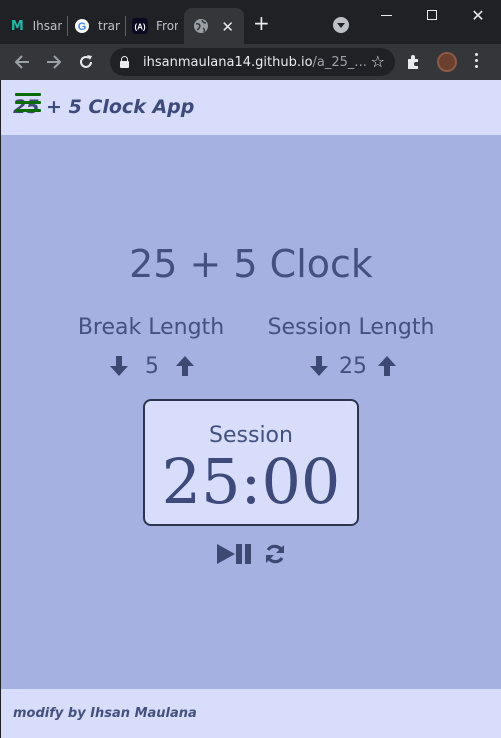 The width and height of the screenshot is (501, 738). I want to click on address-bar: ihsanmaulana14.github.io/a_25_... ☆, so click(252, 62).